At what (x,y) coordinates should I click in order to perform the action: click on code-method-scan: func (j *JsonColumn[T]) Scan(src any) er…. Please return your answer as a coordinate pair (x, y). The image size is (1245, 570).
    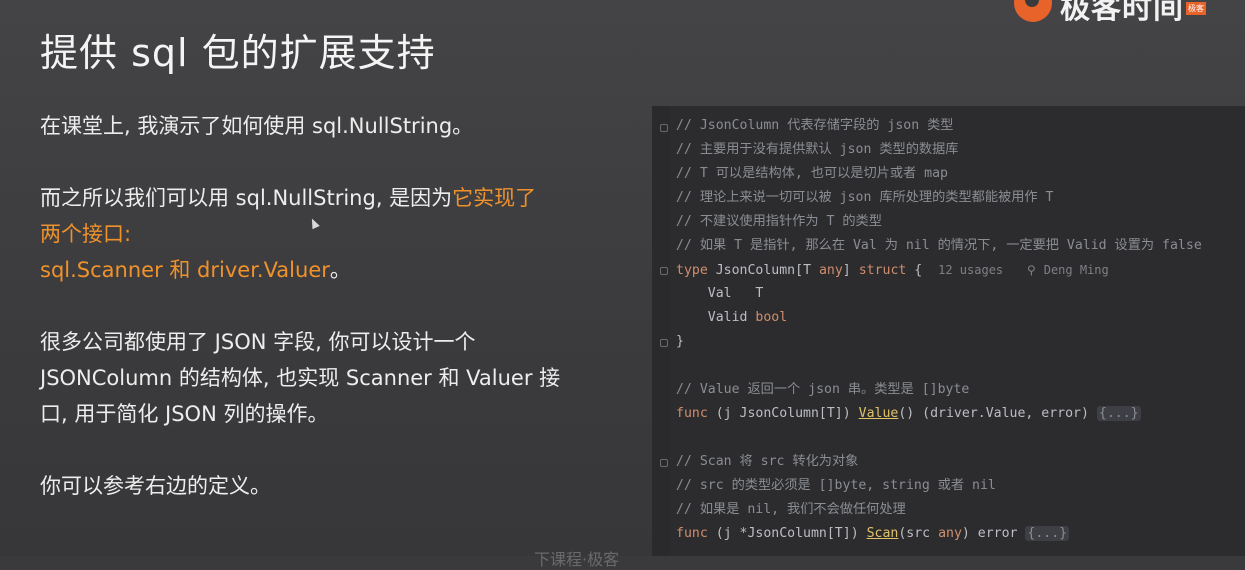
    Looking at the image, I should click on (873, 534).